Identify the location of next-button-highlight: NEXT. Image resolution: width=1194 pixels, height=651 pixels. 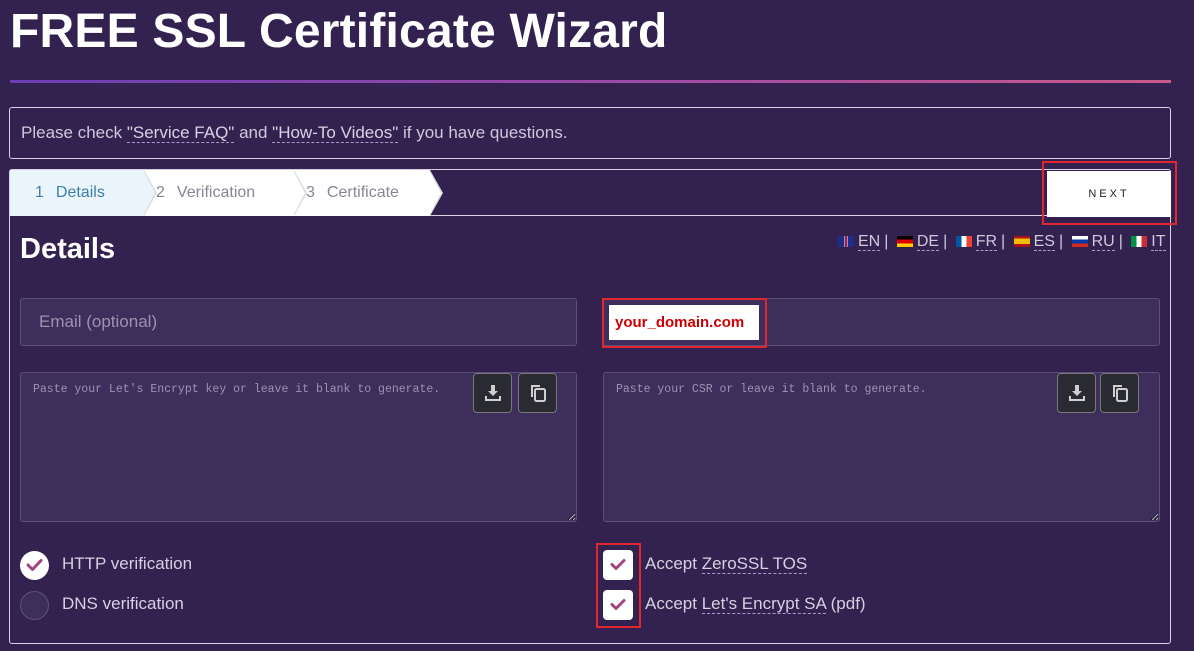
(1109, 193).